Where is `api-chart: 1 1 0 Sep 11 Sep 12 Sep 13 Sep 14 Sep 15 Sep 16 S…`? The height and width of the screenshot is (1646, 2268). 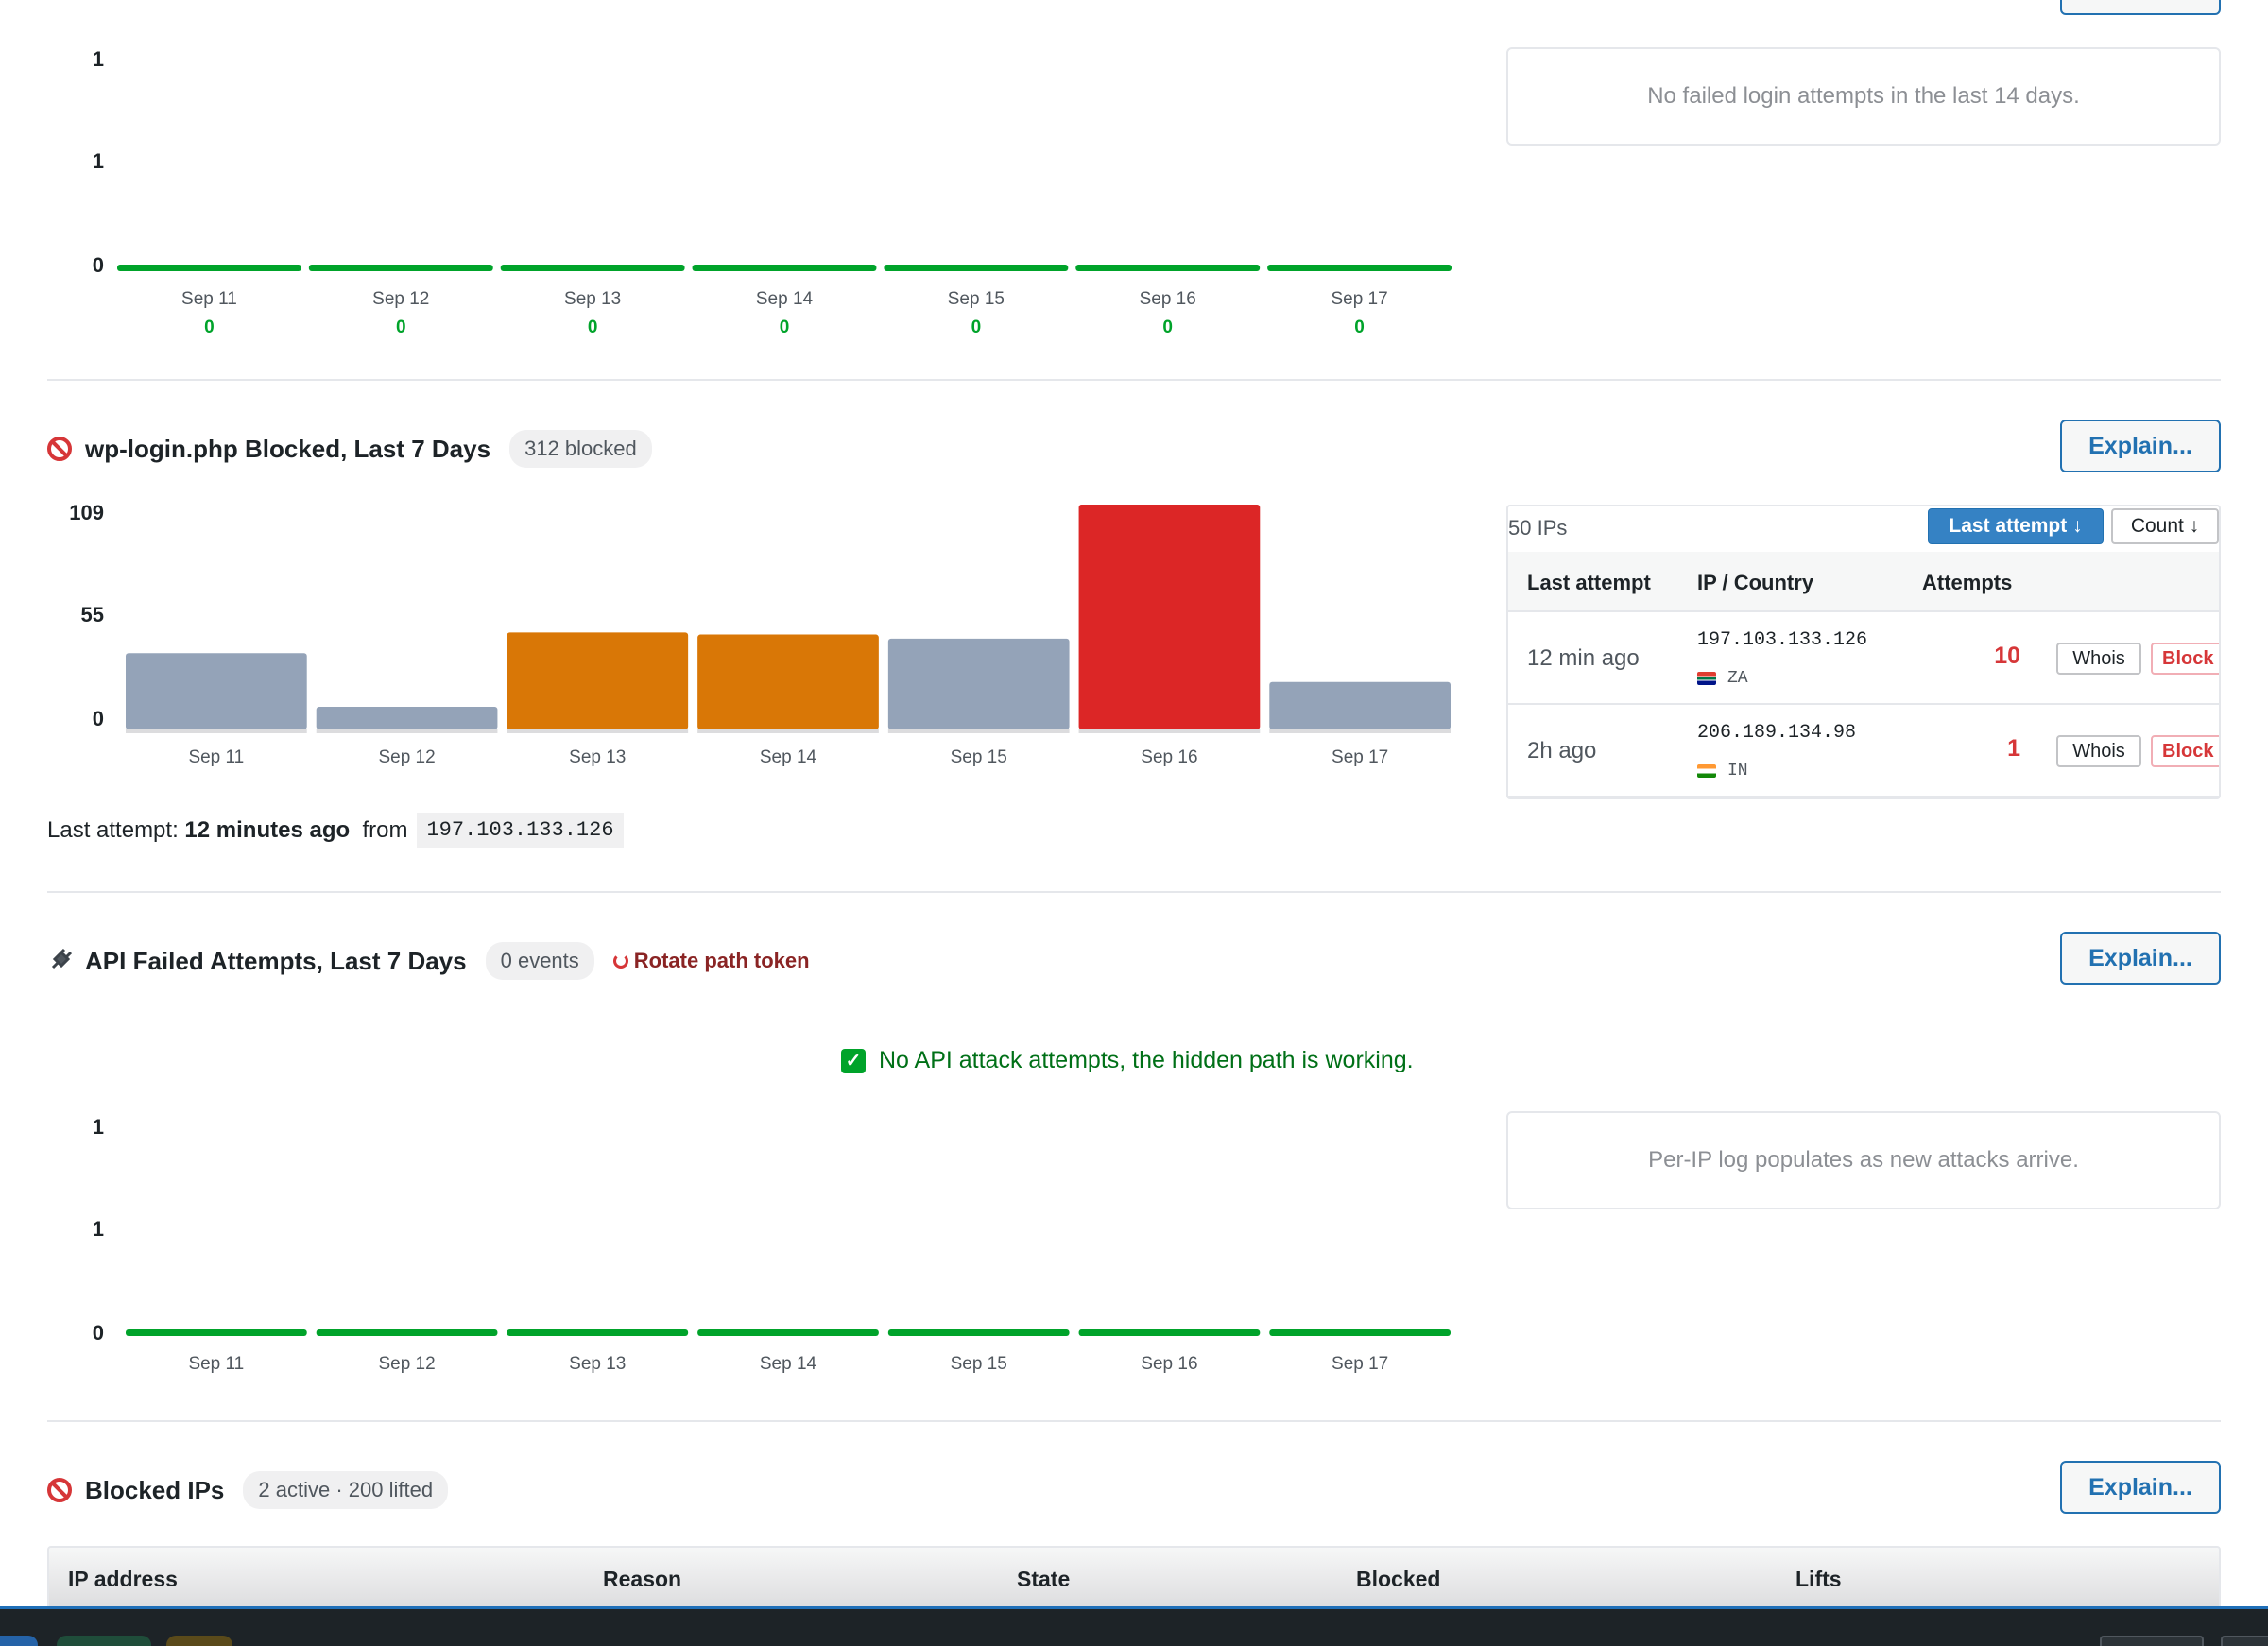 api-chart: 1 1 0 Sep 11 Sep 12 Sep 13 Sep 14 Sep 15 Sep 16 S… is located at coordinates (737, 1247).